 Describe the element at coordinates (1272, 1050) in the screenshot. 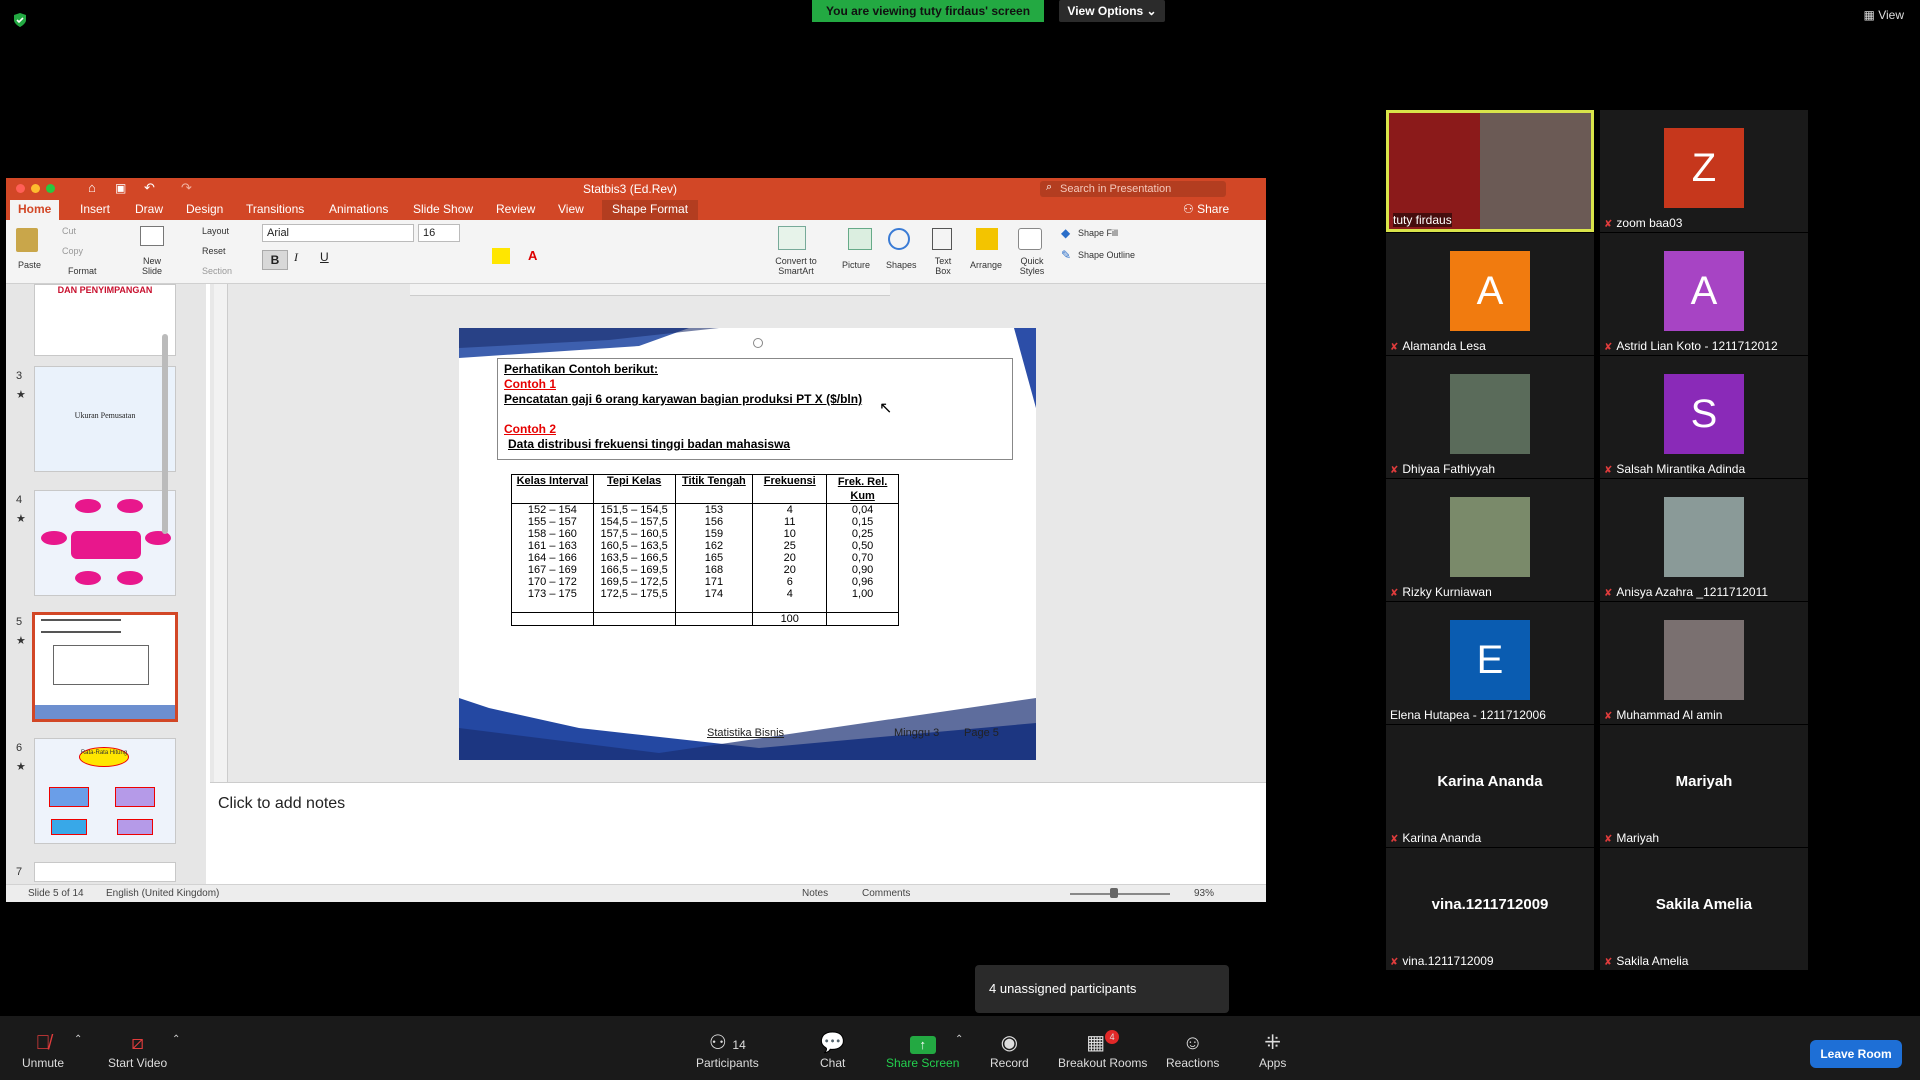

I see `apps-button: ⁜ Apps` at that location.